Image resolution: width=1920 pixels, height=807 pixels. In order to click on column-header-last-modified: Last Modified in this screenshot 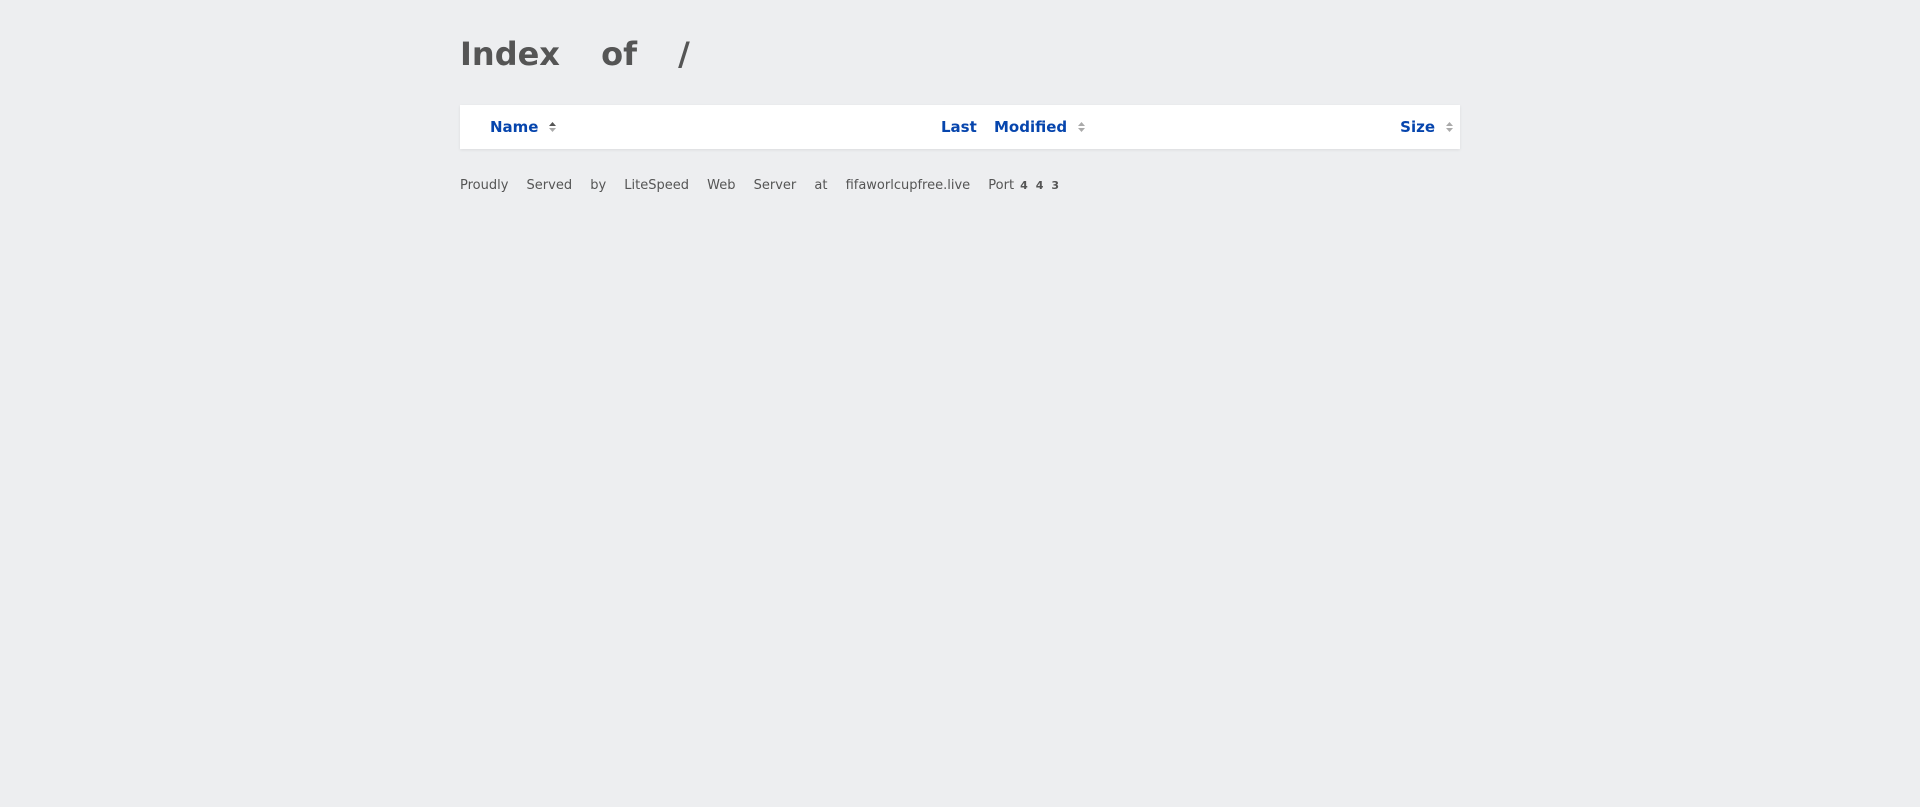, I will do `click(1013, 127)`.